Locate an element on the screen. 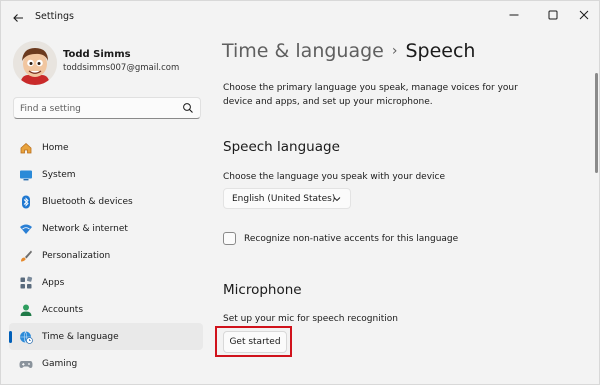 The height and width of the screenshot is (385, 600). avatar is located at coordinates (35, 63).